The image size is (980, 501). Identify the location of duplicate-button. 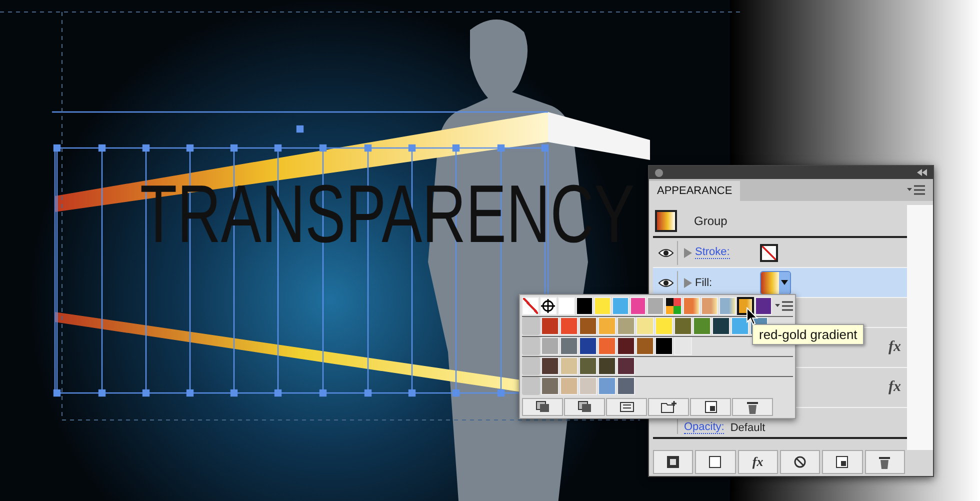
(842, 462).